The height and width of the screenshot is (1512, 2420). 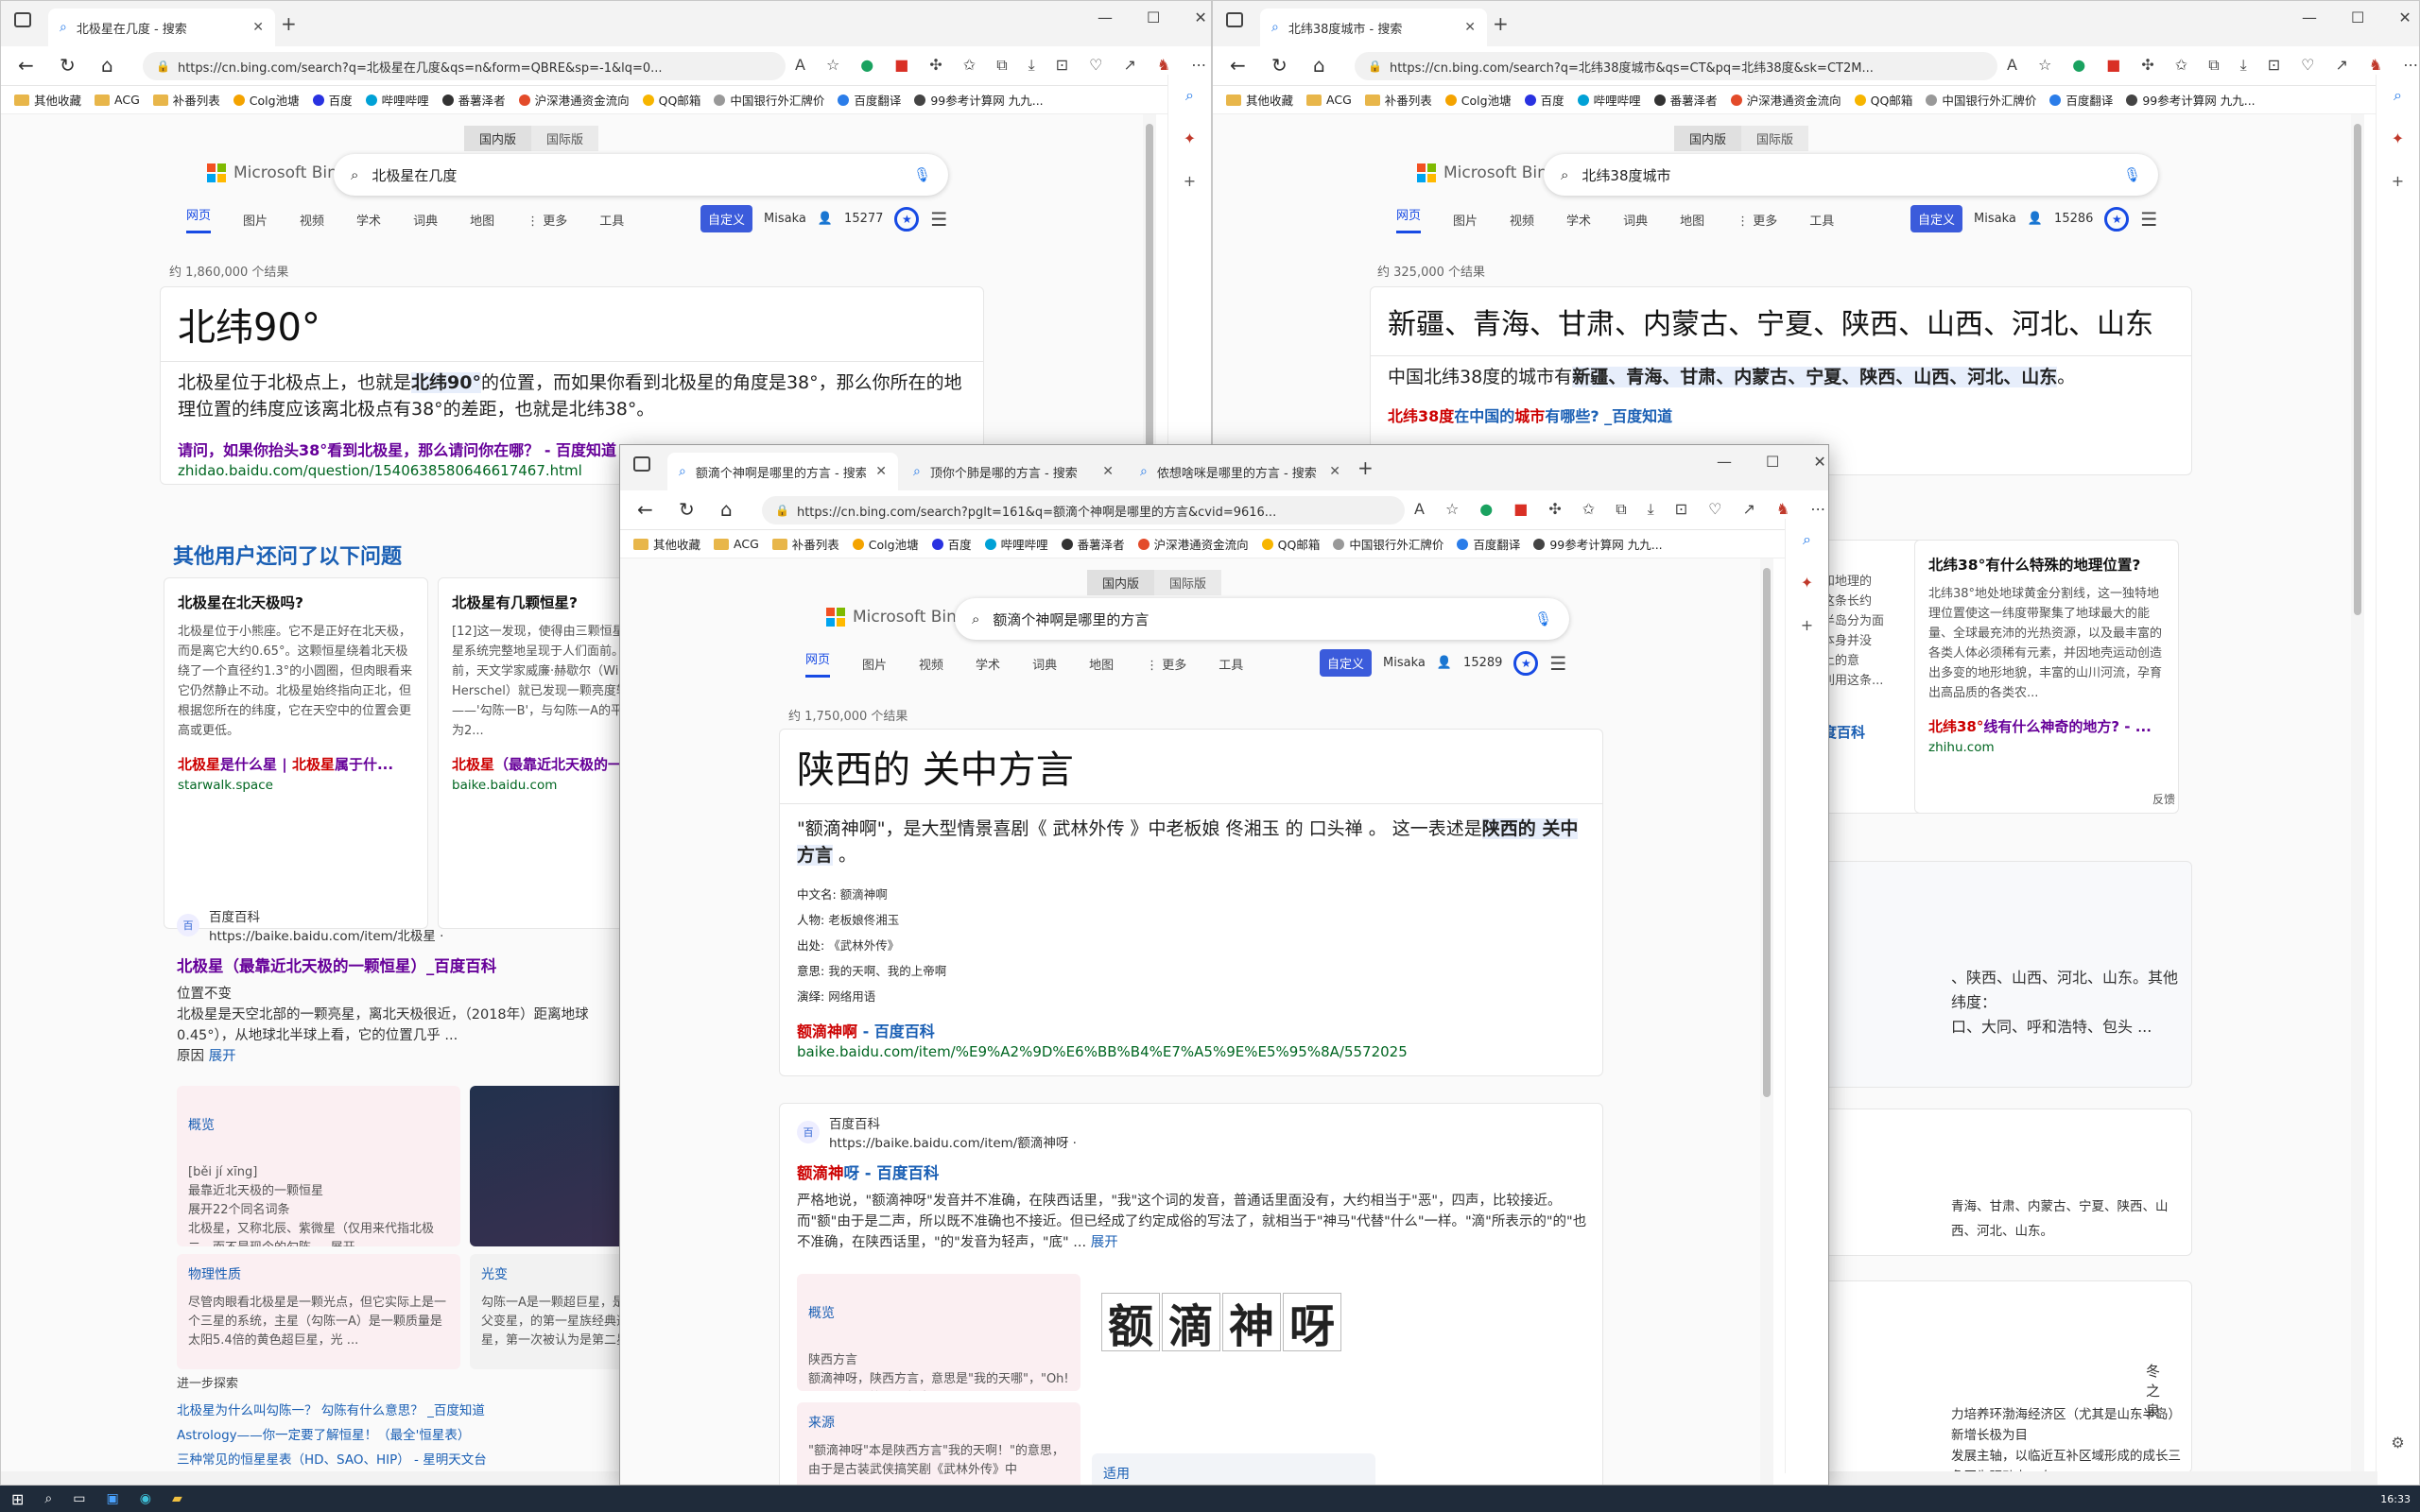 What do you see at coordinates (404, 965) in the screenshot?
I see `result-title: 北极星（最靠近北天极的一颗恒星）_百度百科` at bounding box center [404, 965].